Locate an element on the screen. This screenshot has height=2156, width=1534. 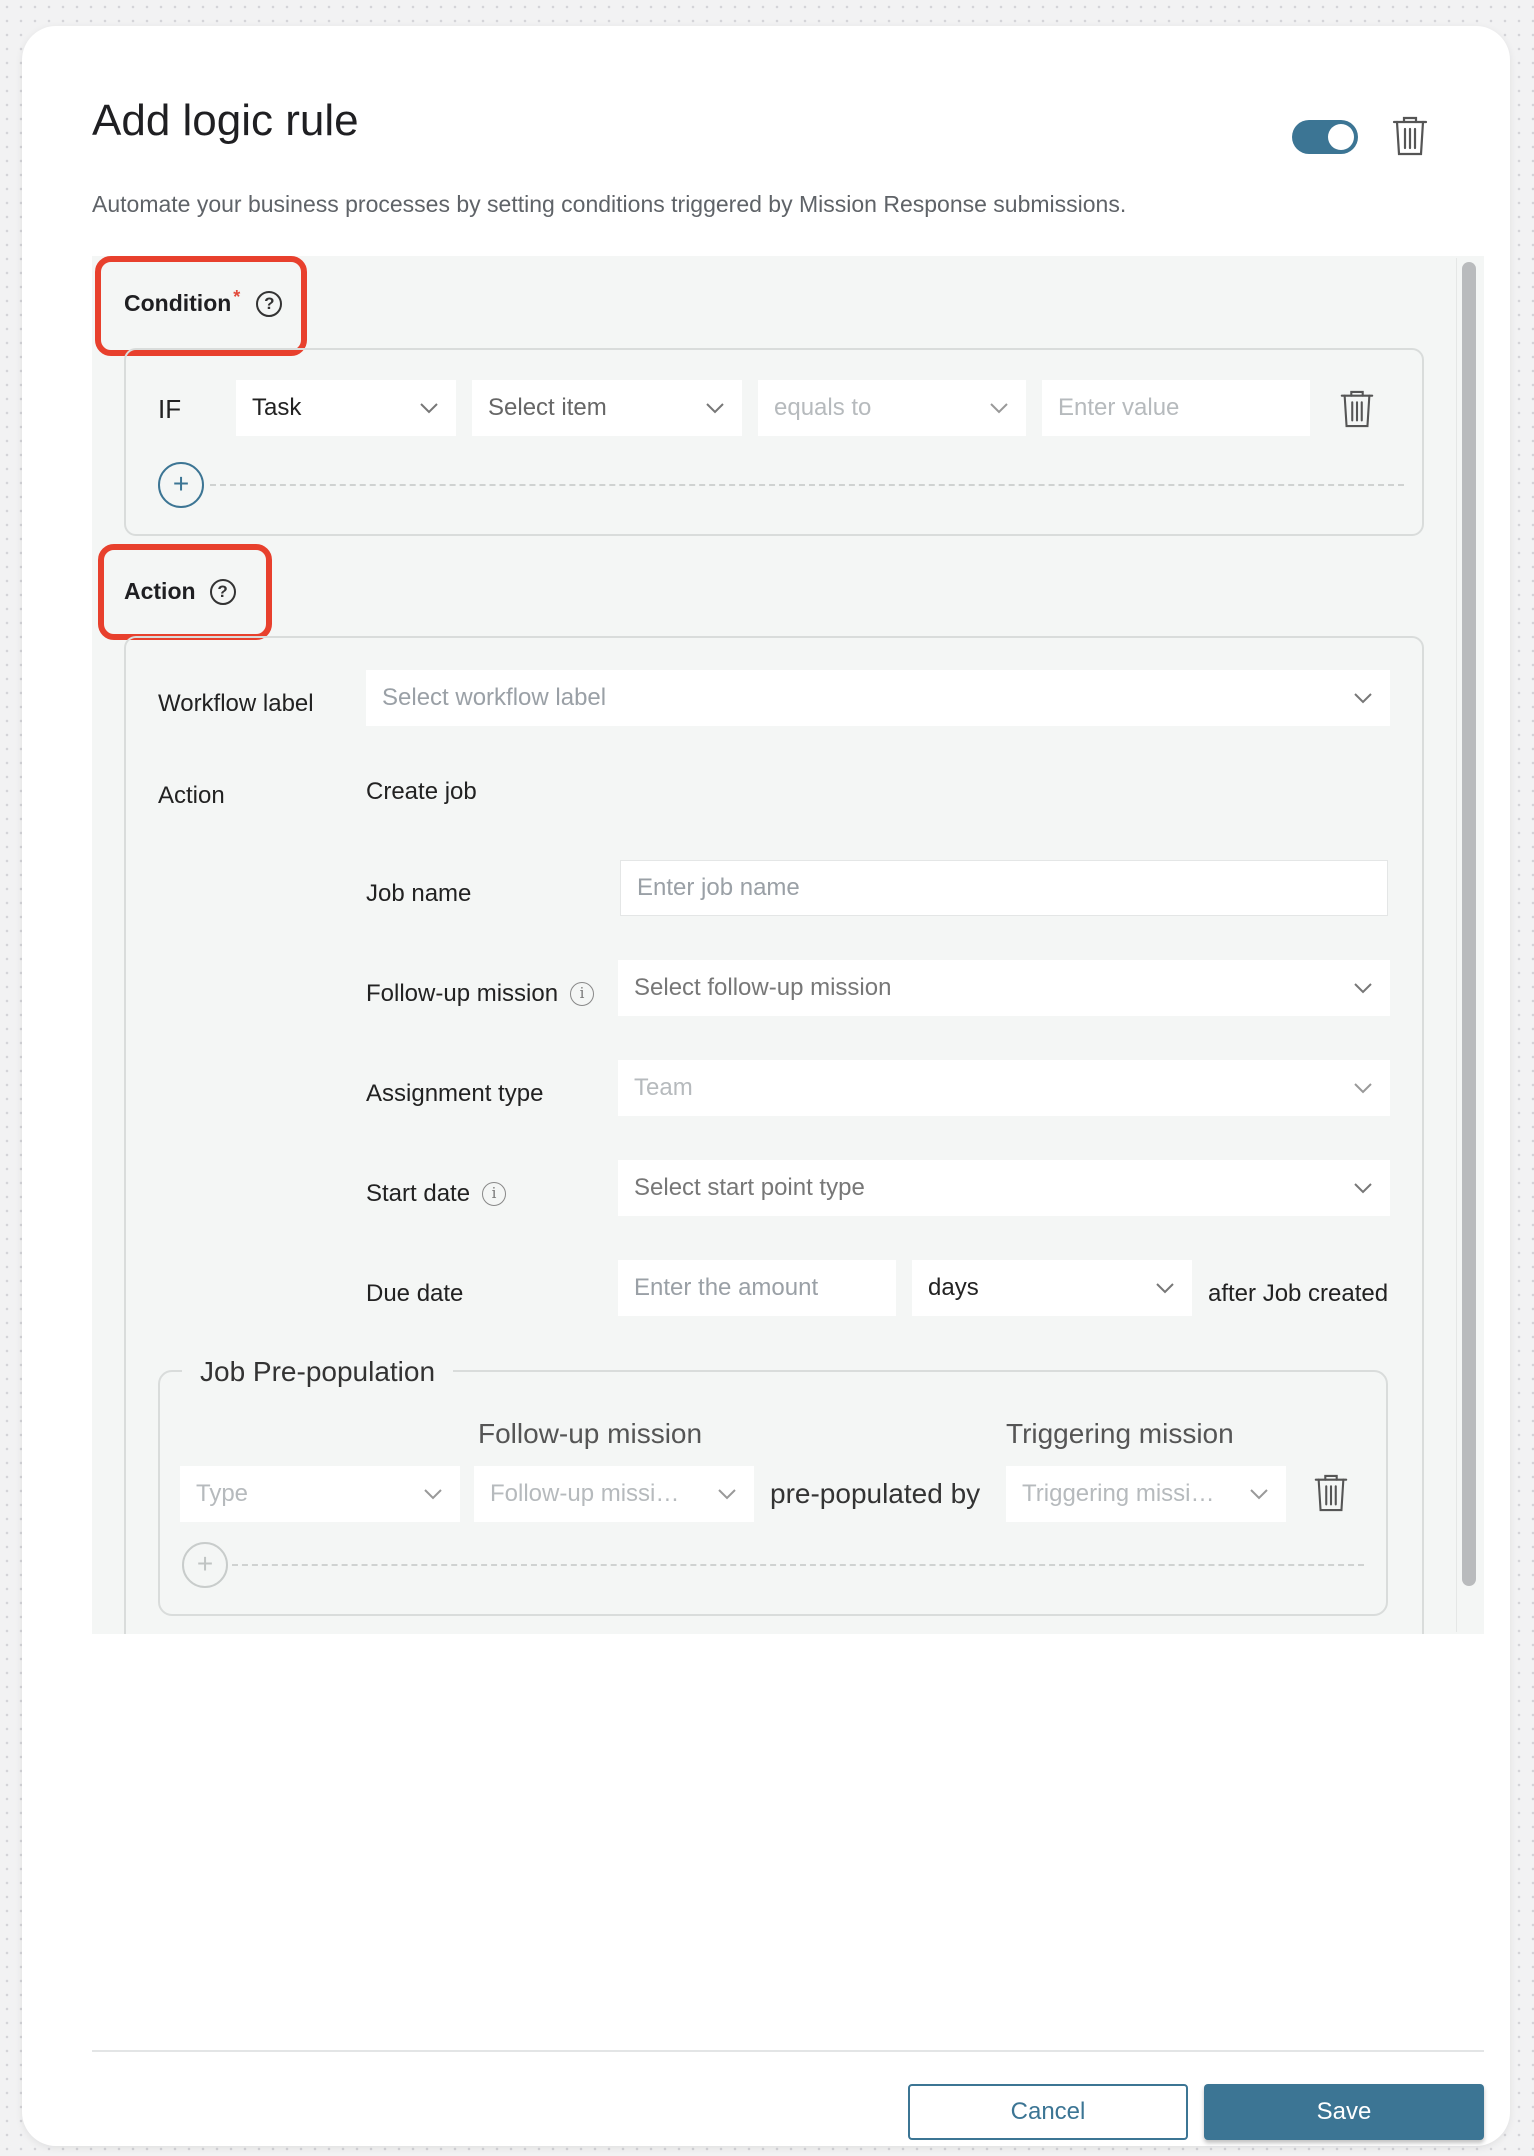
prepop-type-placeholder: Type is located at coordinates (222, 1493).